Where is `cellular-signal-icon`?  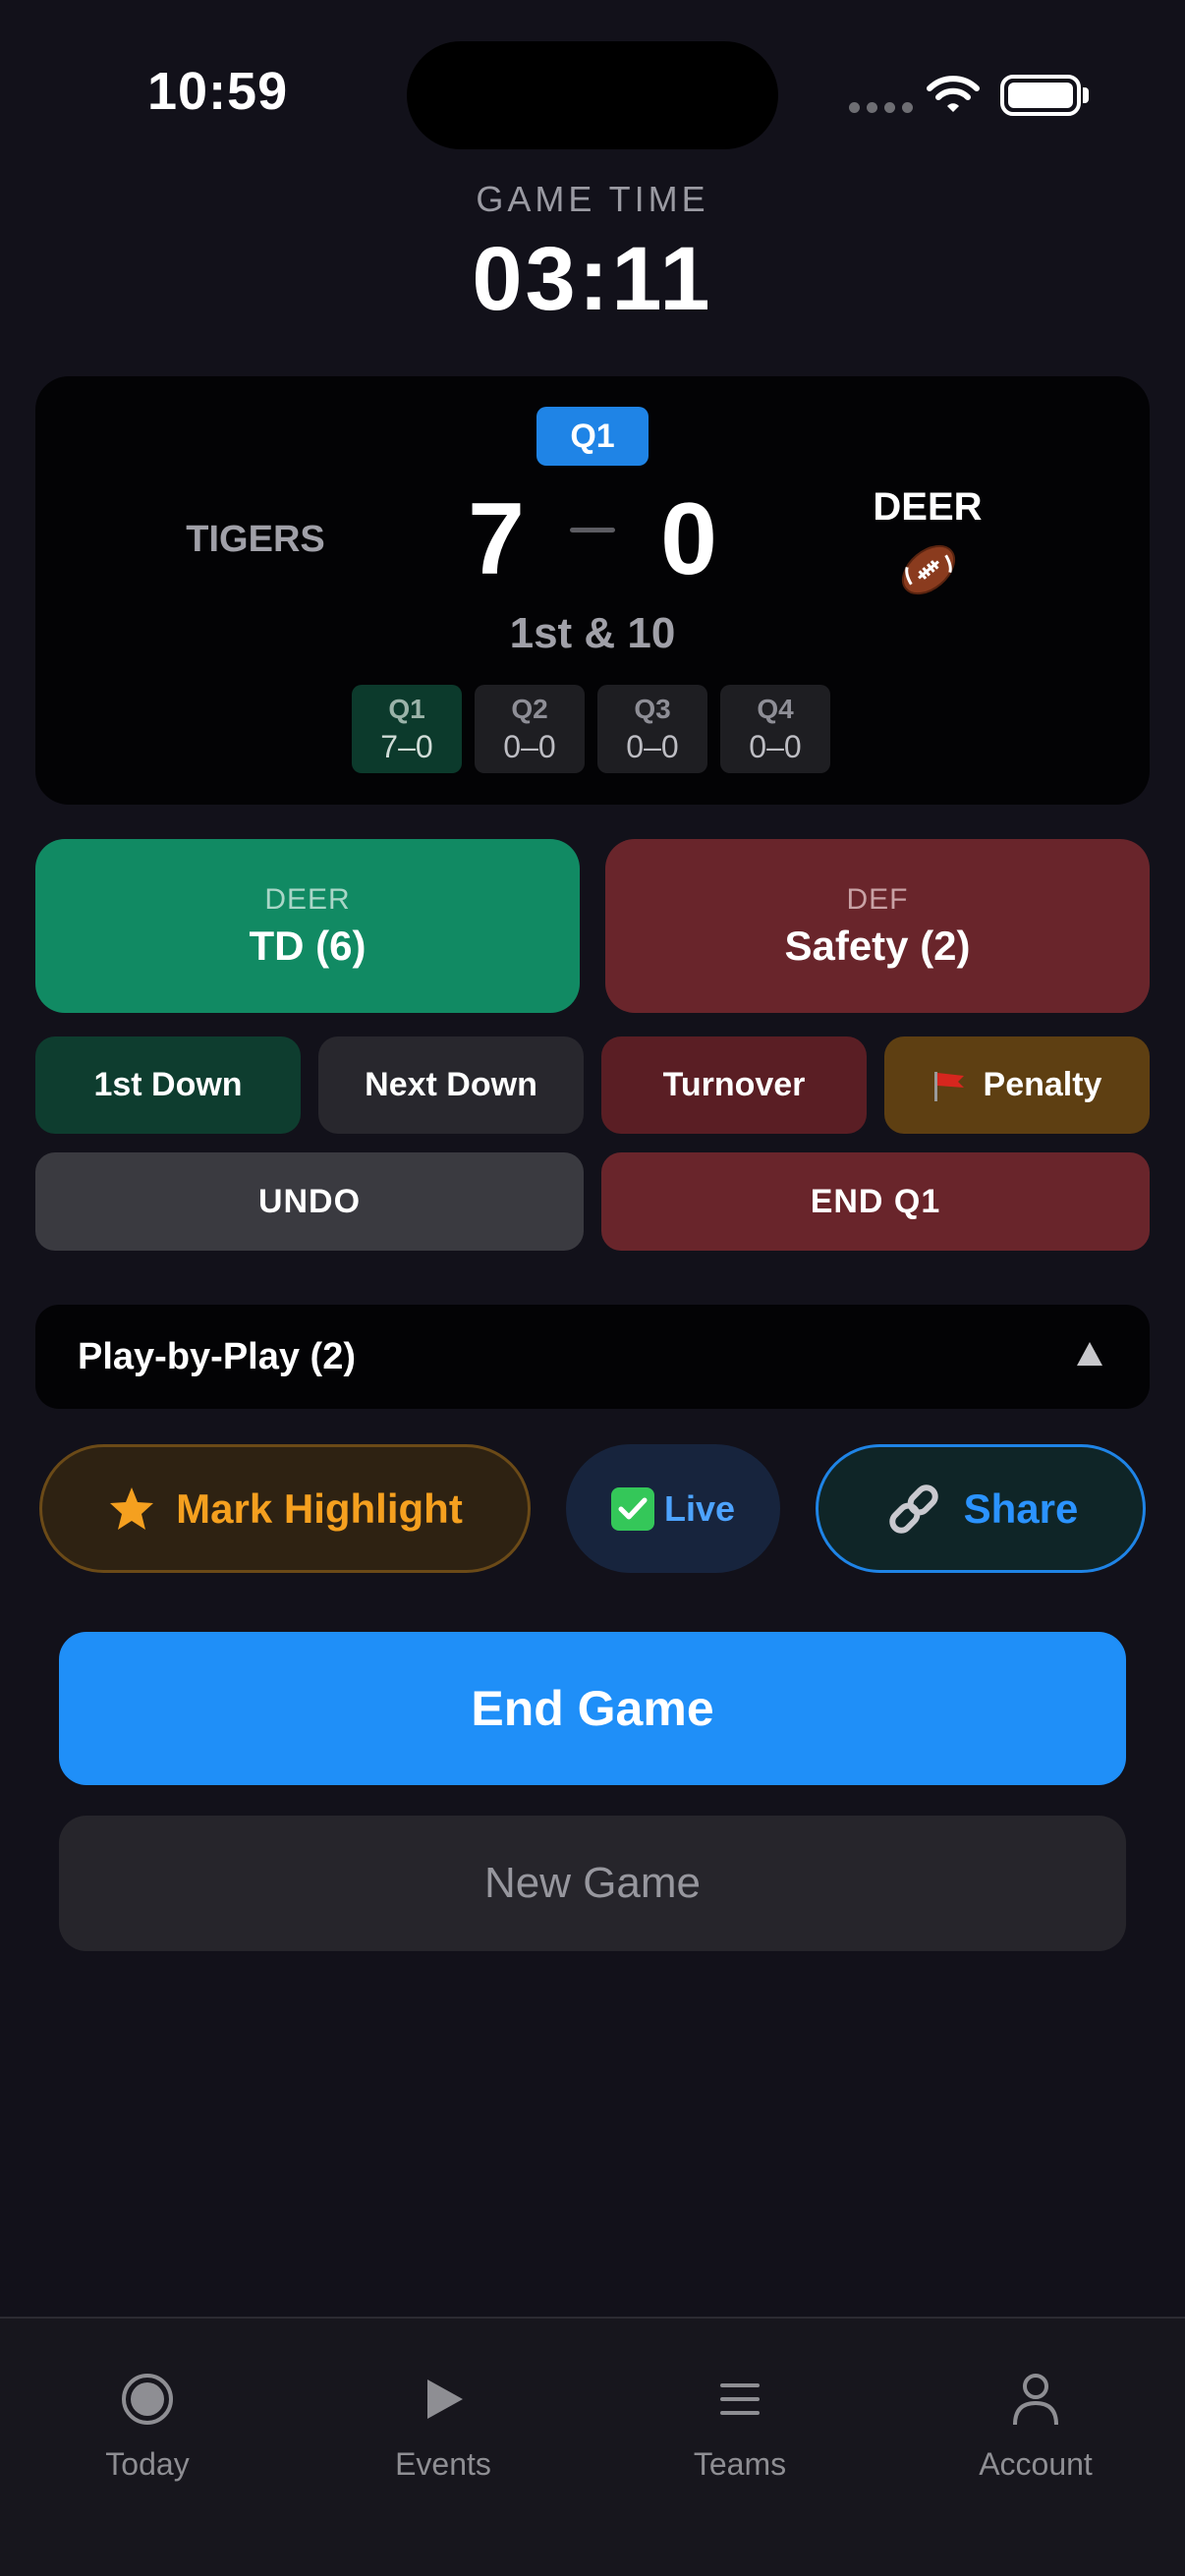 cellular-signal-icon is located at coordinates (881, 107).